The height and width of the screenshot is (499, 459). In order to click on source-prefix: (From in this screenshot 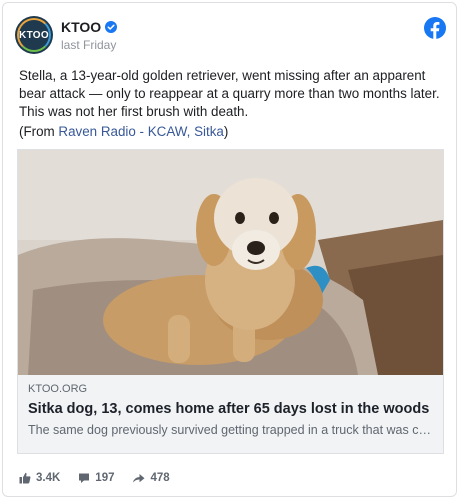, I will do `click(39, 131)`.